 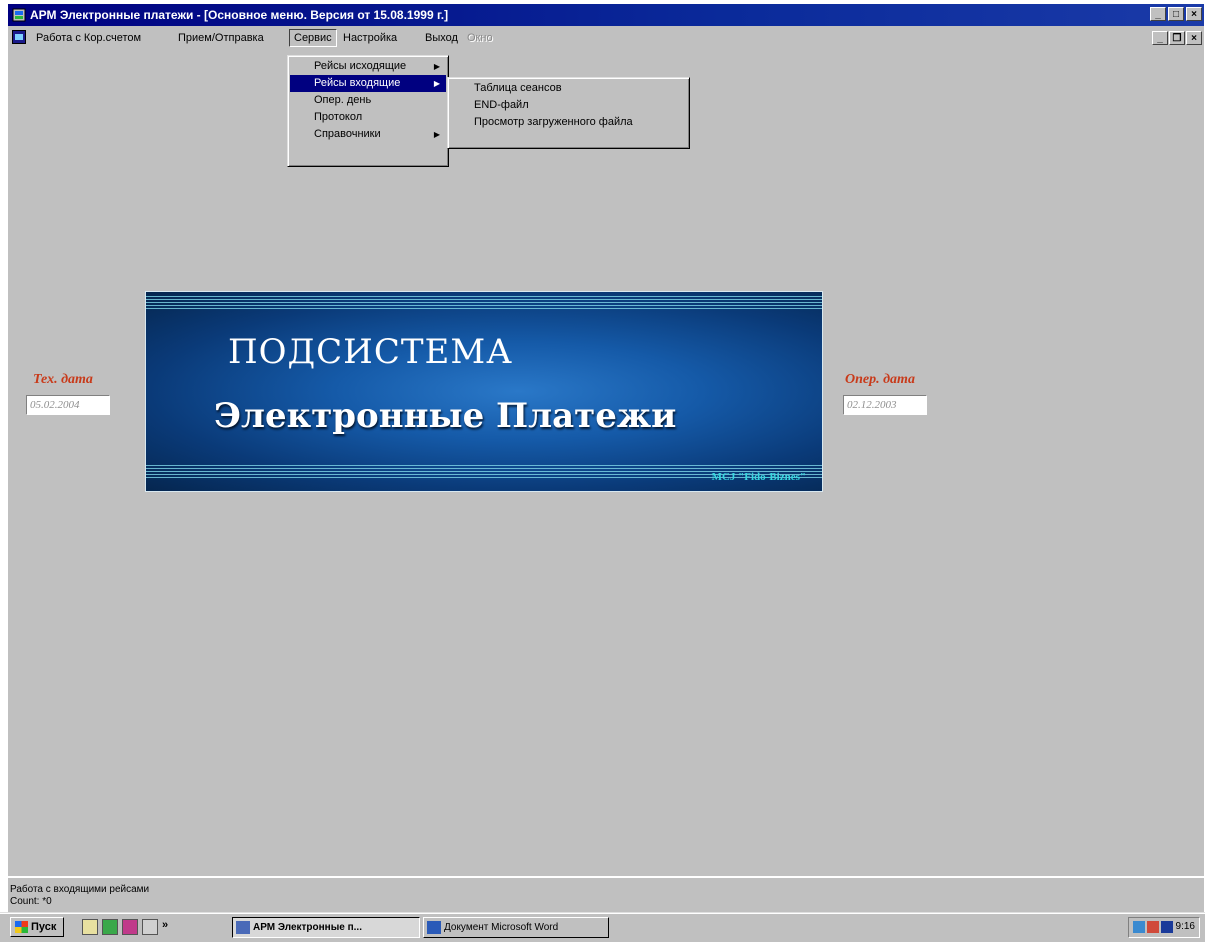 What do you see at coordinates (31, 901) in the screenshot?
I see `status-count: Count: *0` at bounding box center [31, 901].